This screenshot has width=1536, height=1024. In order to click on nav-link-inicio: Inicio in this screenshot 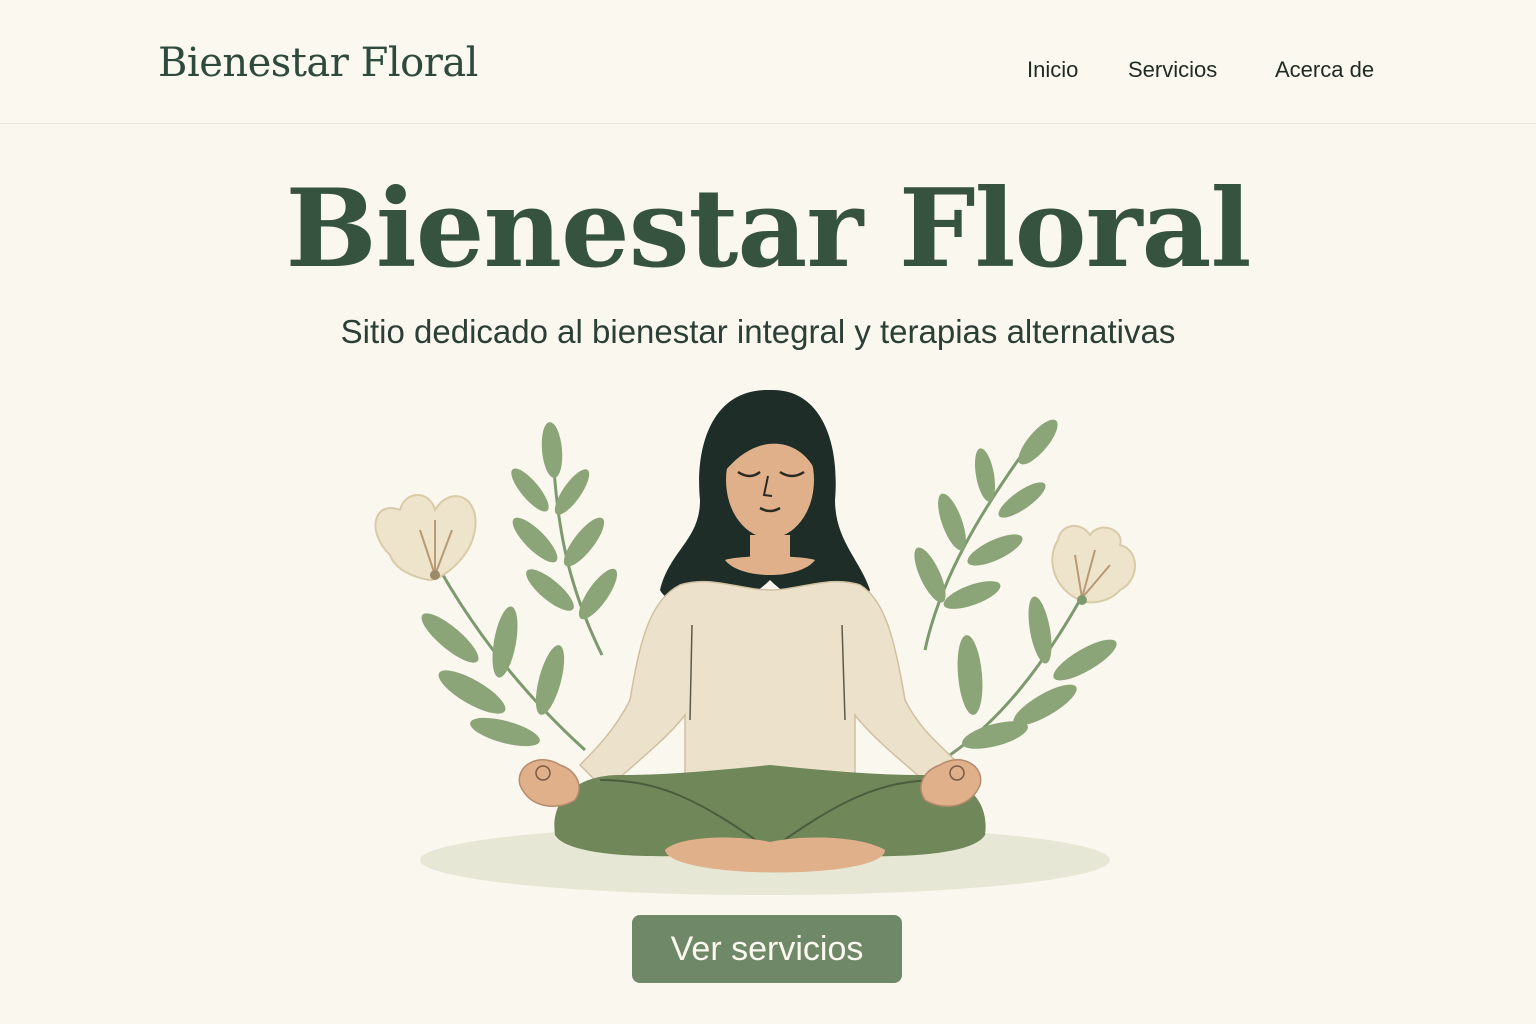, I will do `click(1052, 70)`.